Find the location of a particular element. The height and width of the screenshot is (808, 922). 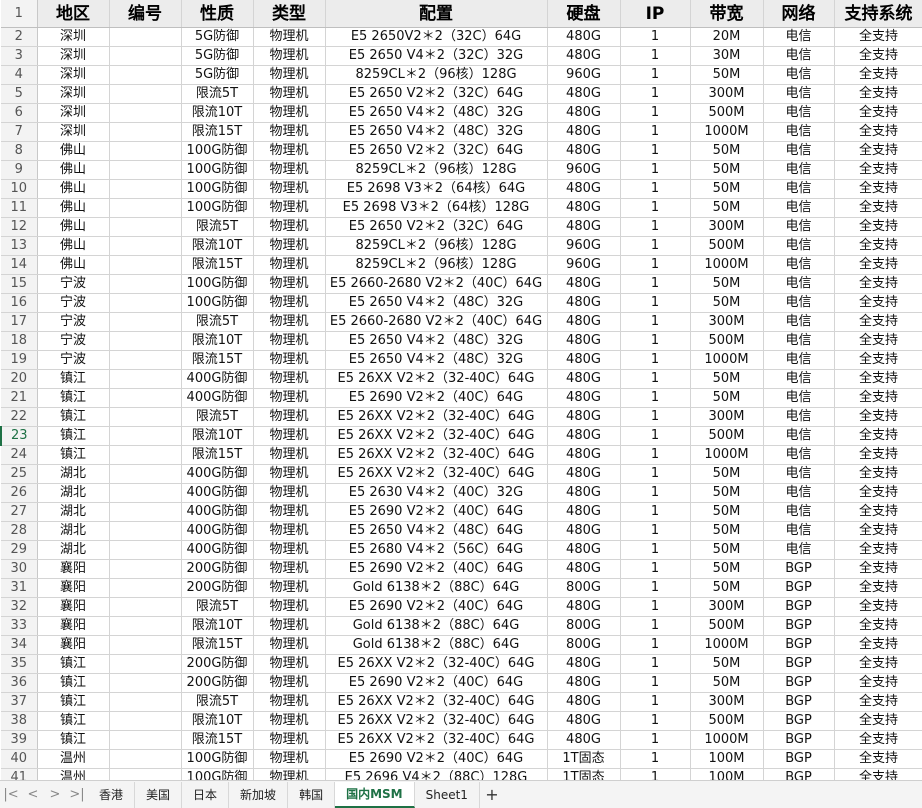

cell-config: E5 2680 V4＊2（56C）64G is located at coordinates (436, 550).